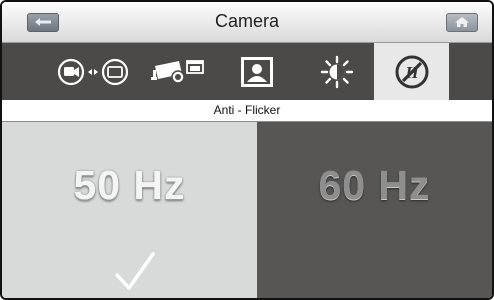 Image resolution: width=494 pixels, height=300 pixels. I want to click on section-header: Anti - Flicker, so click(247, 111).